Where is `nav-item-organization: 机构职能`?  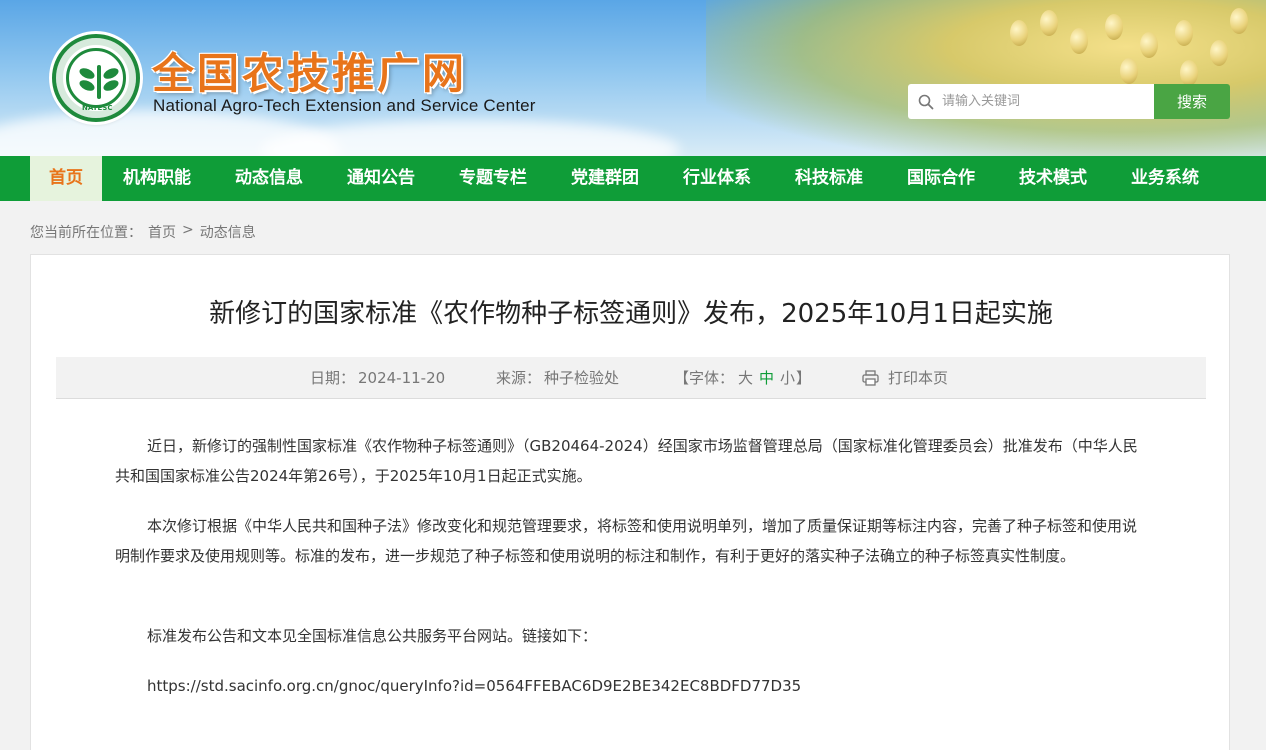
nav-item-organization: 机构职能 is located at coordinates (157, 178).